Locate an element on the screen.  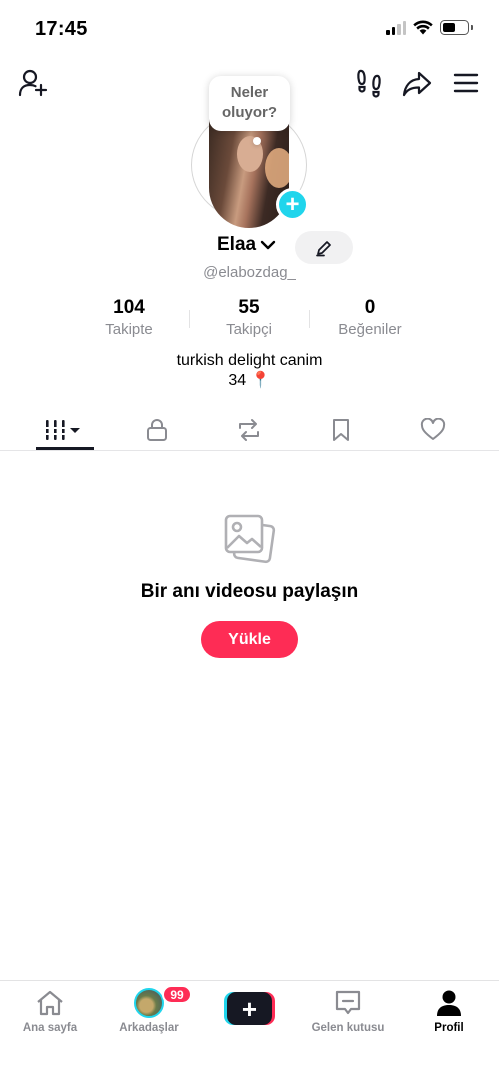
chevron-down-icon is located at coordinates (268, 245).